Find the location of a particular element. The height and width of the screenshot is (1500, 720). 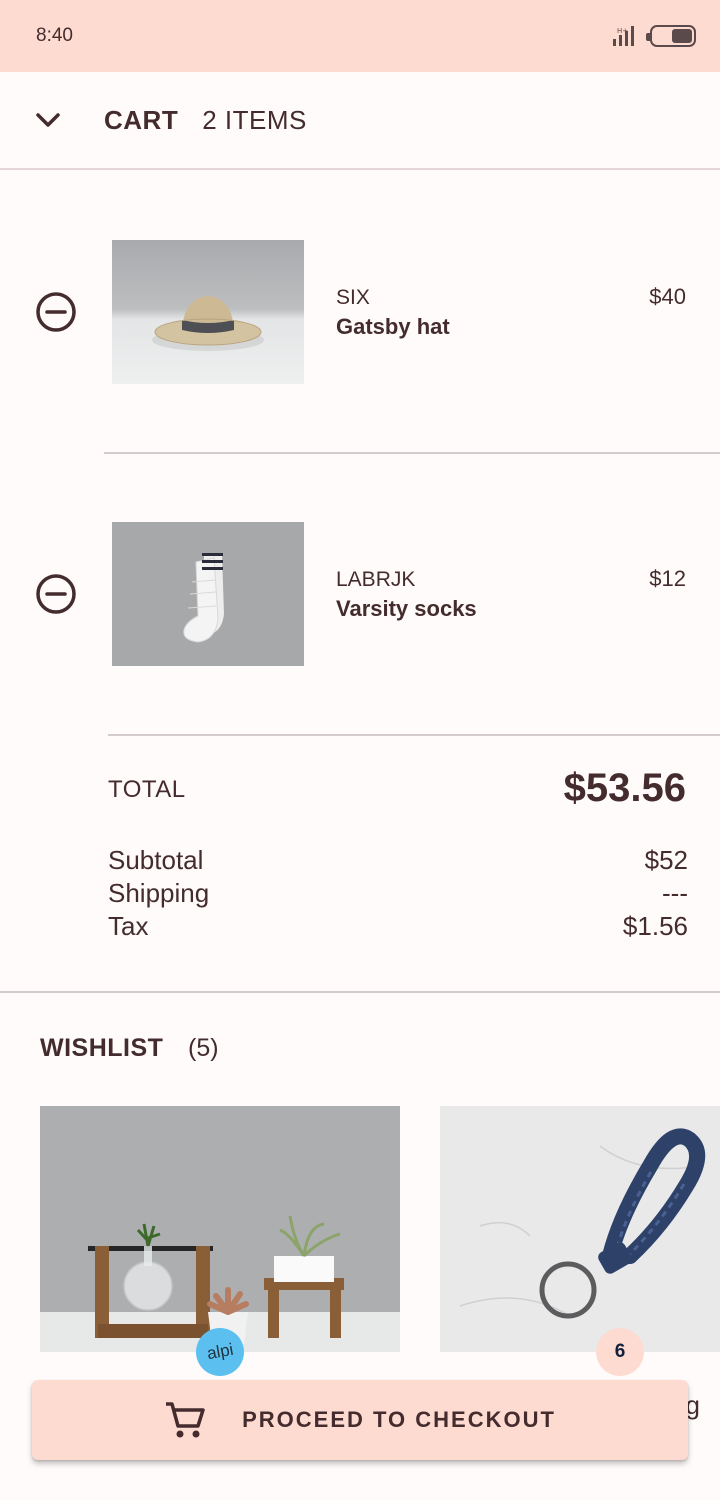

item-price: $12 is located at coordinates (667, 578).